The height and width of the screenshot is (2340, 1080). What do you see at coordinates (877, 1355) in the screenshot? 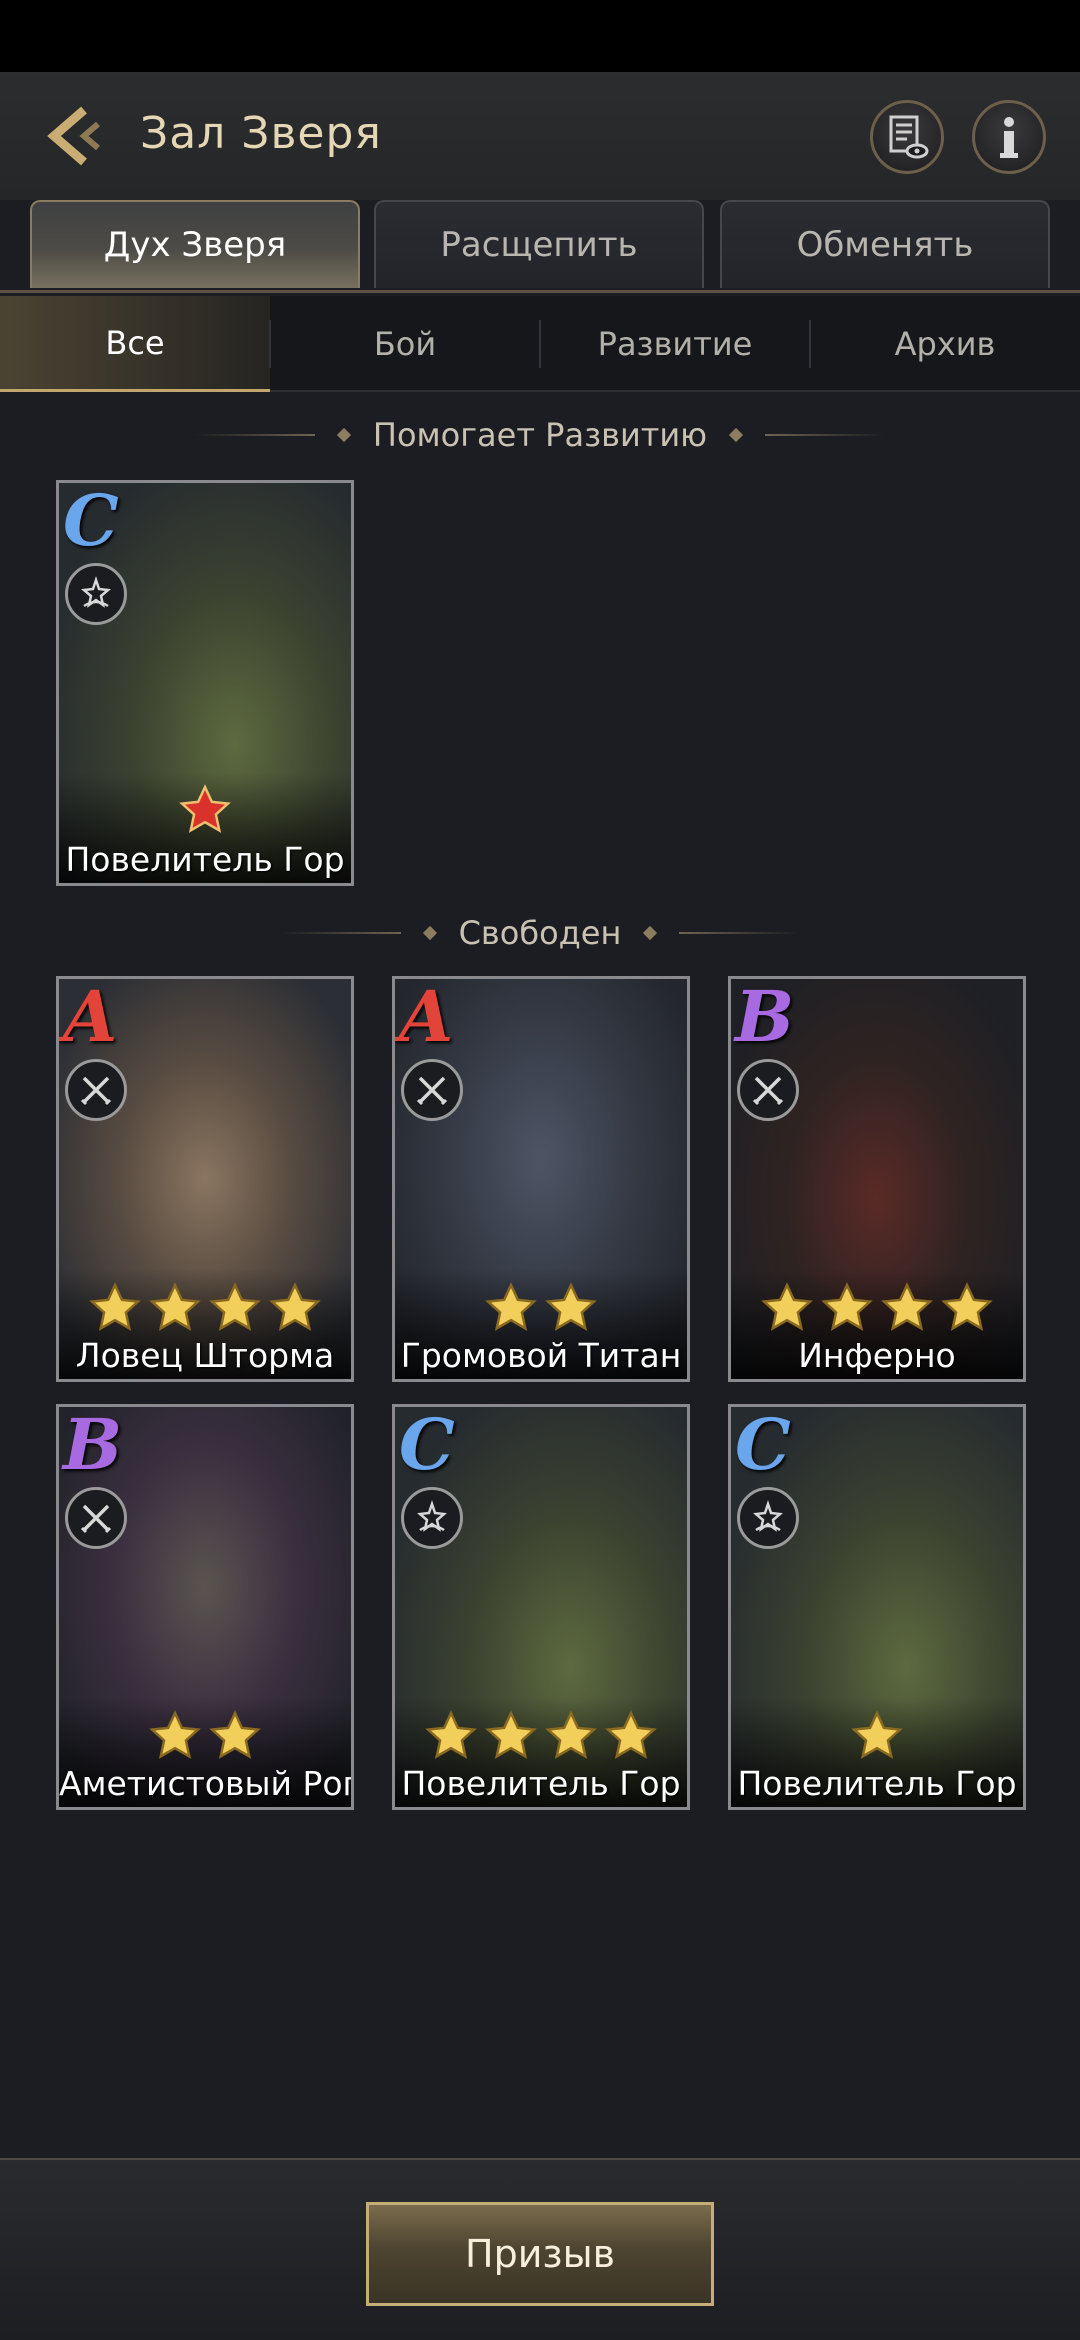
I see `beast-name: Инферно` at bounding box center [877, 1355].